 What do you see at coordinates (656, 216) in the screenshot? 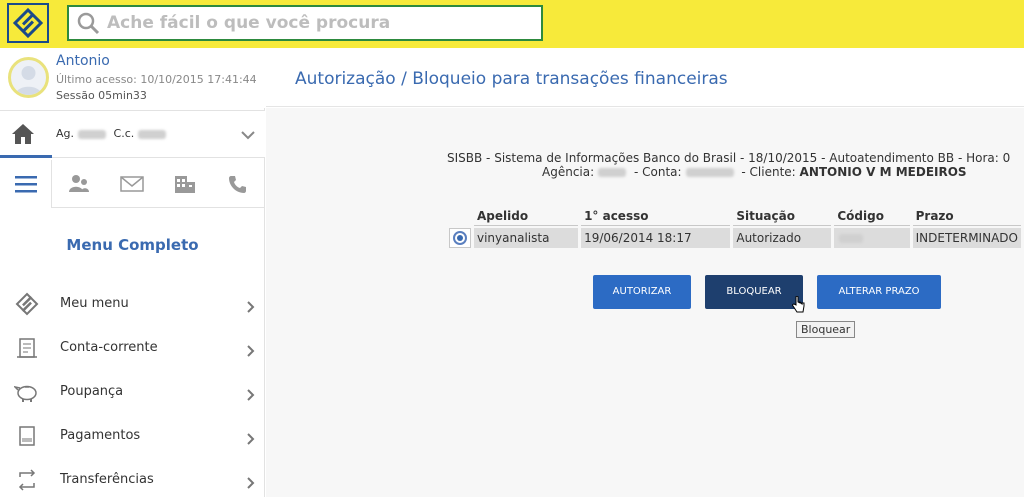
I see `column-header-acesso: 1° acesso` at bounding box center [656, 216].